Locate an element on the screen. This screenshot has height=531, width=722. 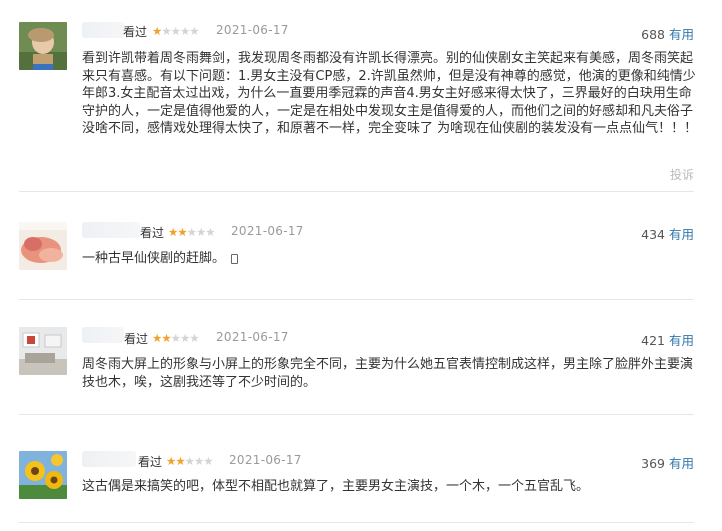
review-text: 一种古早仙侠剧的赶脚。 is located at coordinates (154, 258).